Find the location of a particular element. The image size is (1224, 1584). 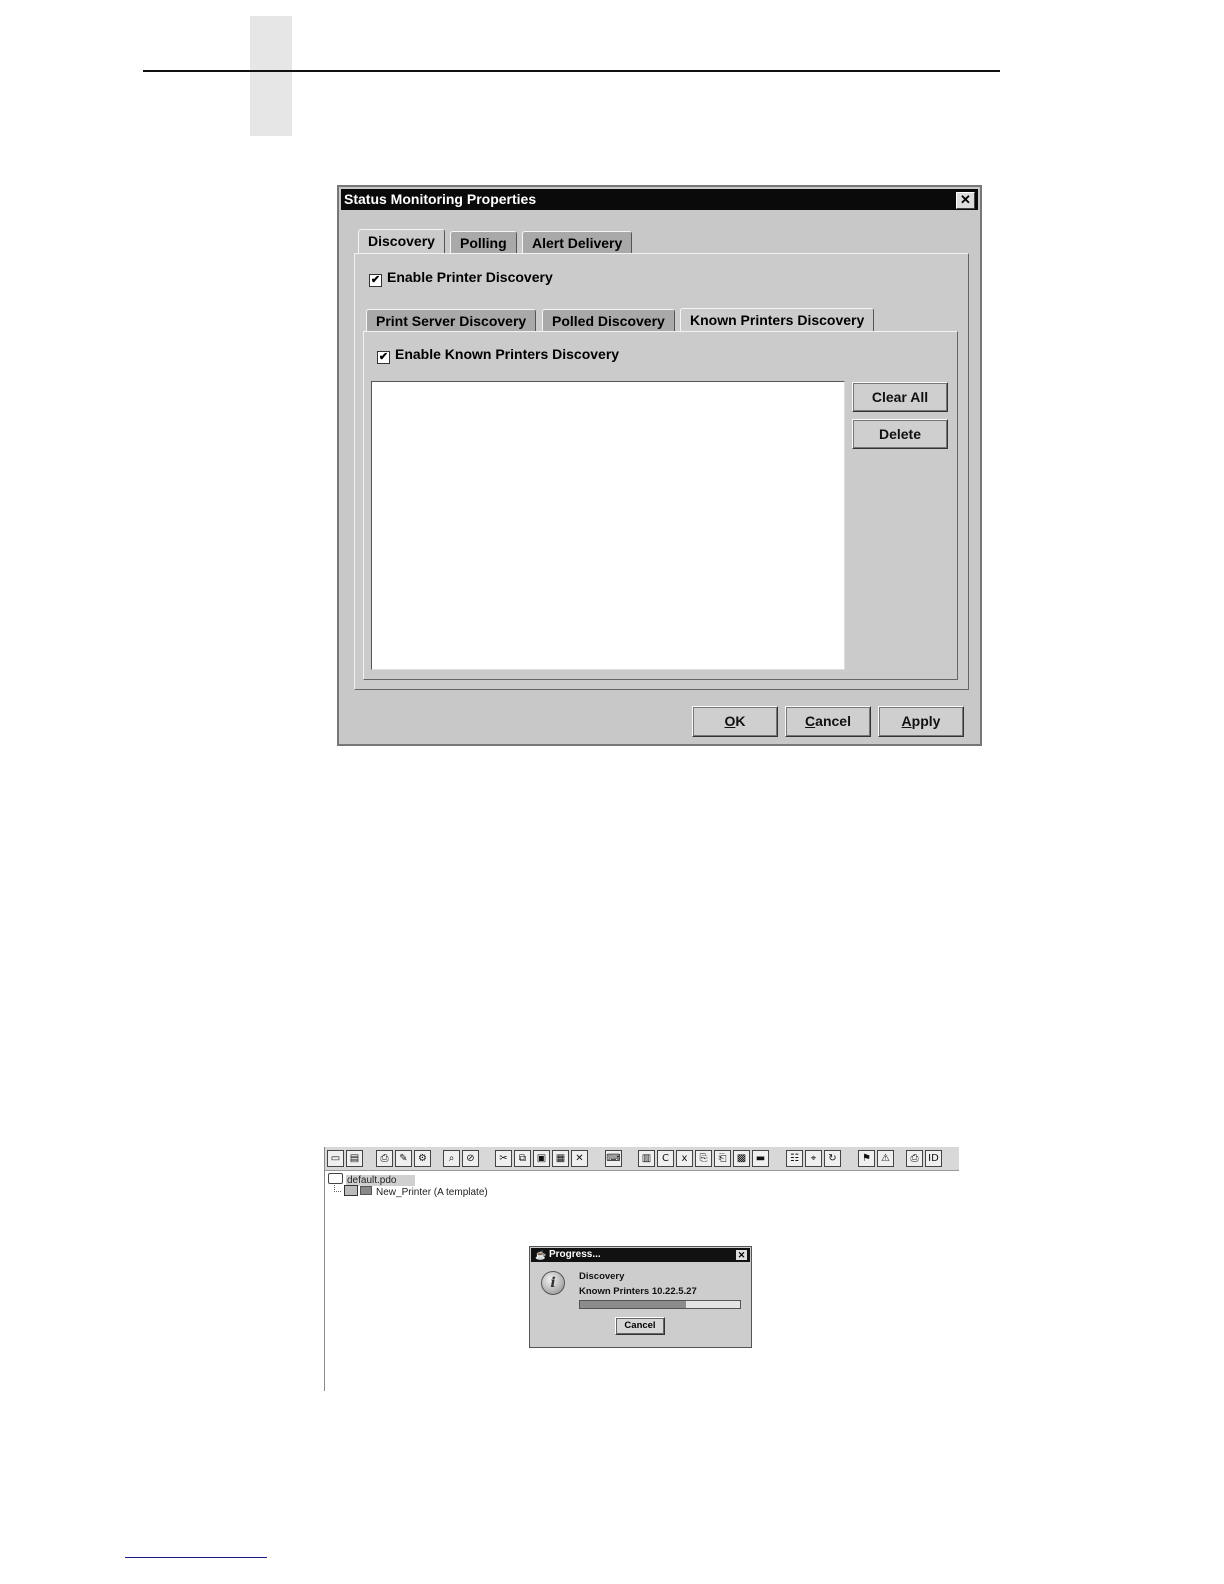

id-icon: ID is located at coordinates (933, 1158).